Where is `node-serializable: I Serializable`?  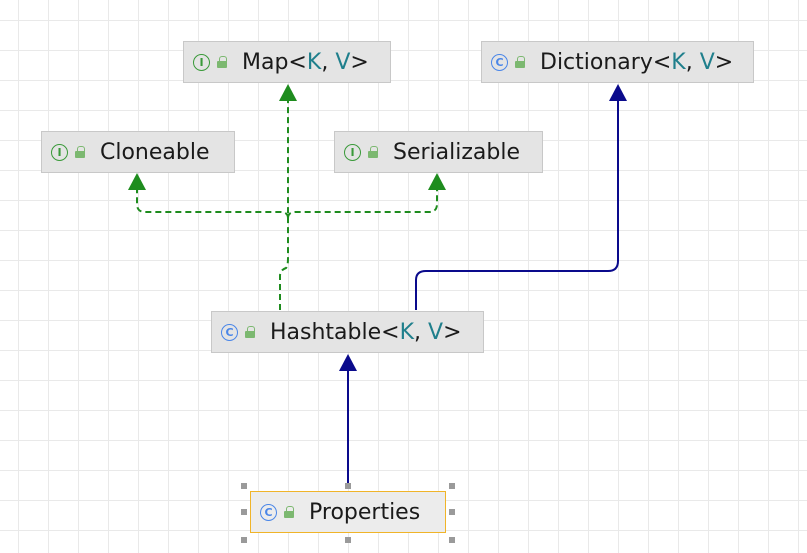 node-serializable: I Serializable is located at coordinates (438, 152).